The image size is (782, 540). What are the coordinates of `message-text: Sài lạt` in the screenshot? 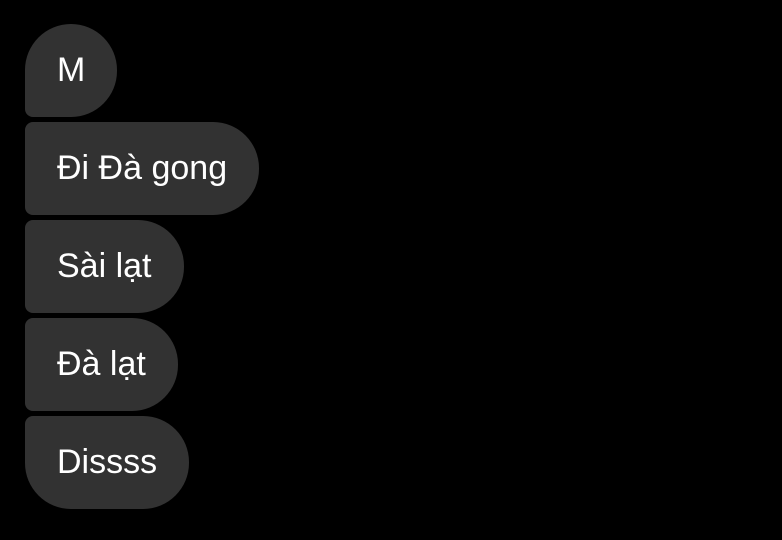 It's located at (104, 266).